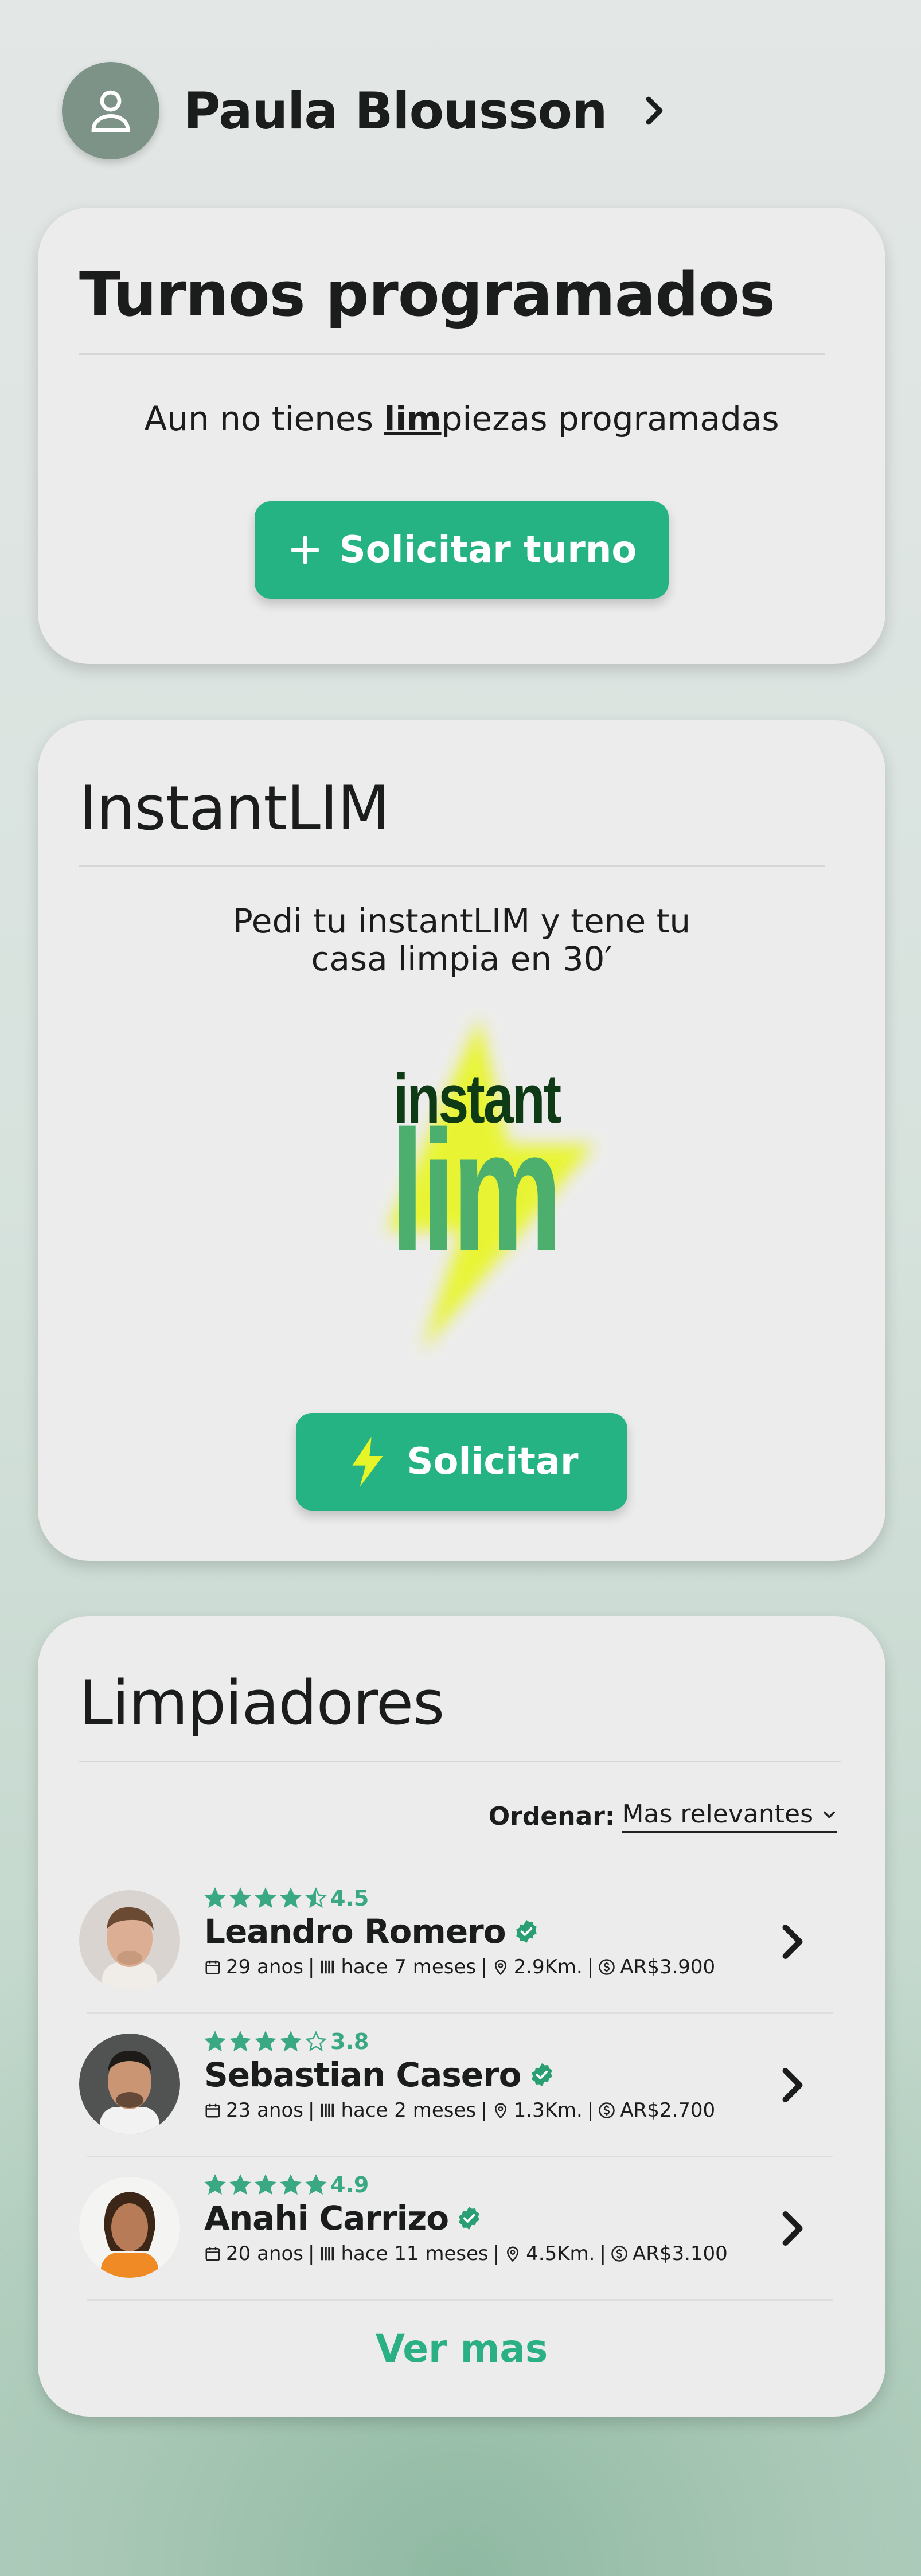 The width and height of the screenshot is (921, 2576). Describe the element at coordinates (371, 1932) in the screenshot. I see `cleaner-name: Leandro Romero` at that location.